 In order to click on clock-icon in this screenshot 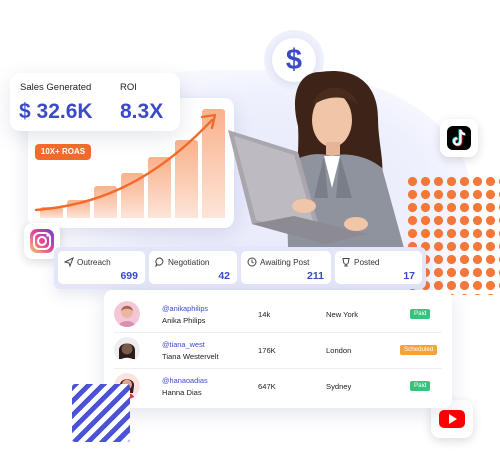, I will do `click(252, 262)`.